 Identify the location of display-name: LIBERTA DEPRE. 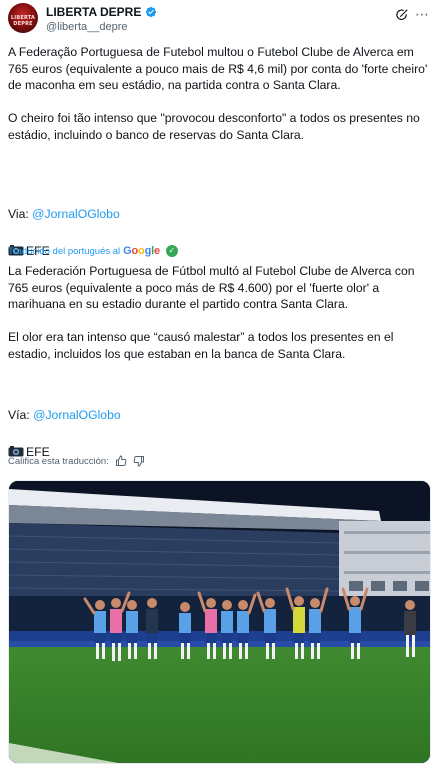
(93, 12).